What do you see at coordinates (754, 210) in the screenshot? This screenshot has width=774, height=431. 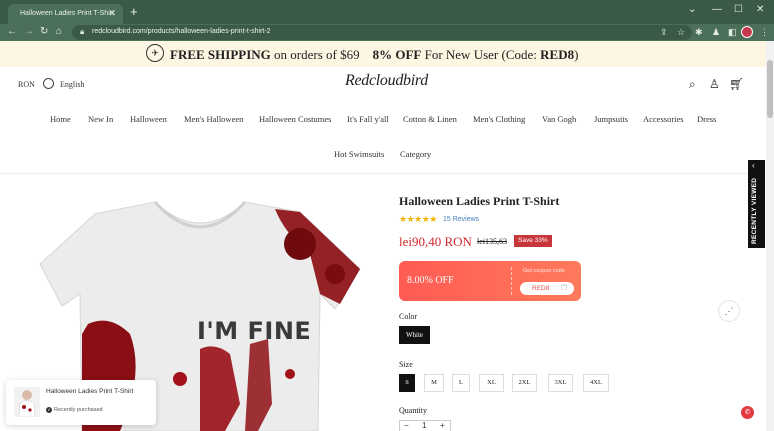 I see `recently-viewed-label: RECENTLY VIEWED` at bounding box center [754, 210].